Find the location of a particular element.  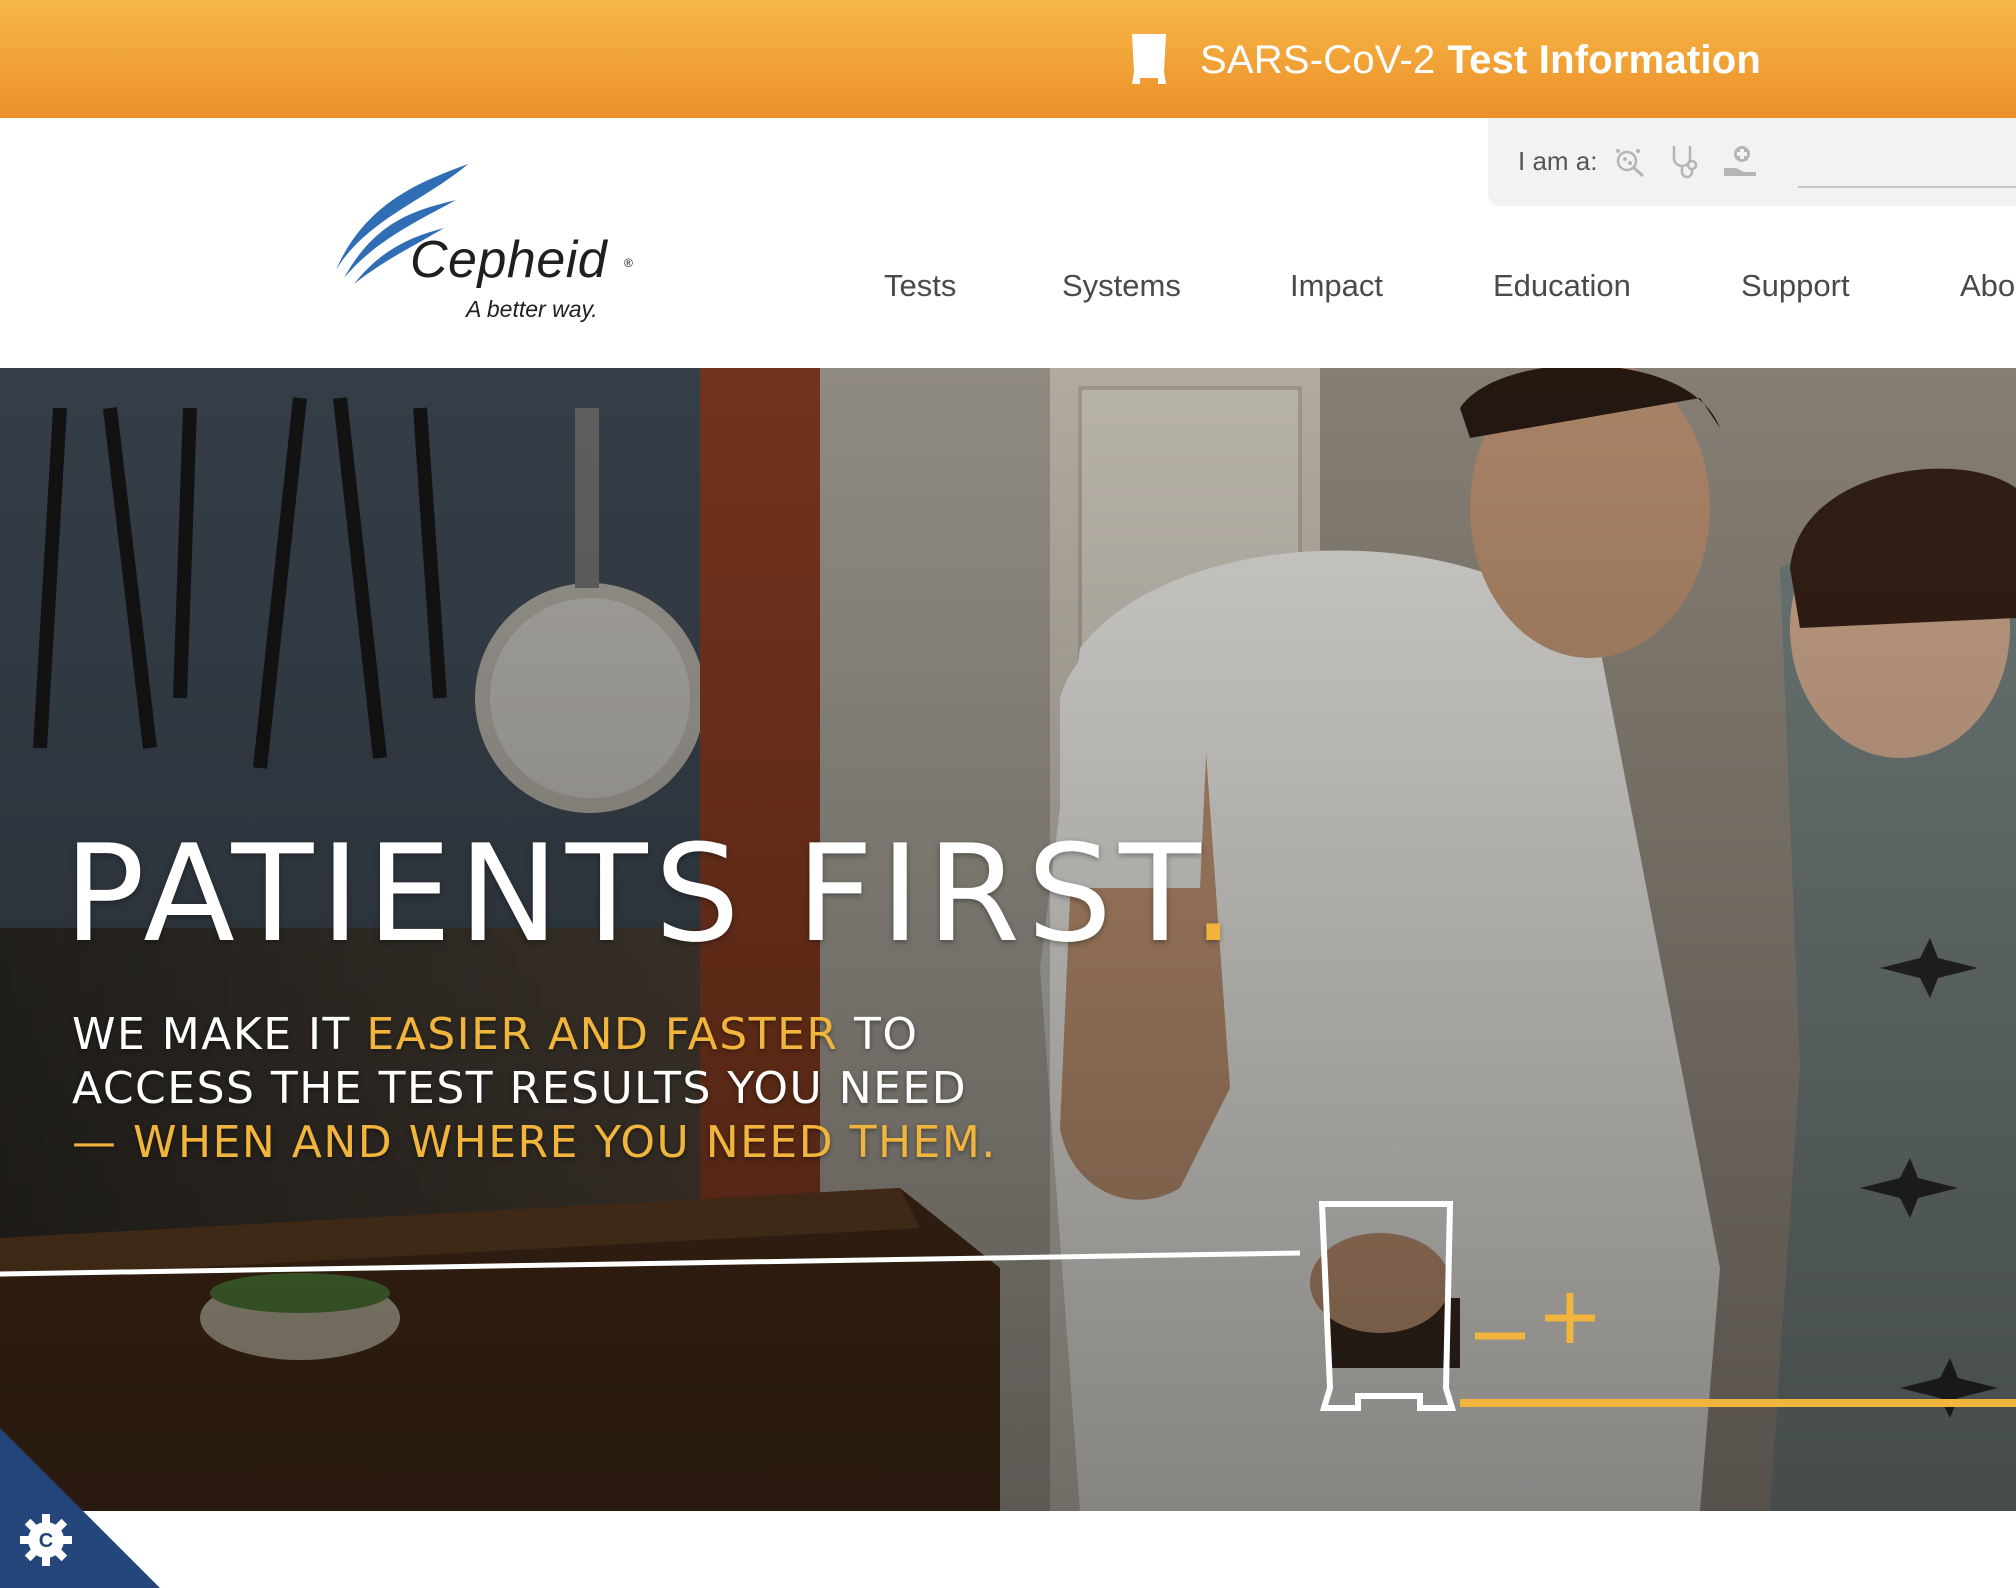

nav-item-about: Abo is located at coordinates (1987, 286).